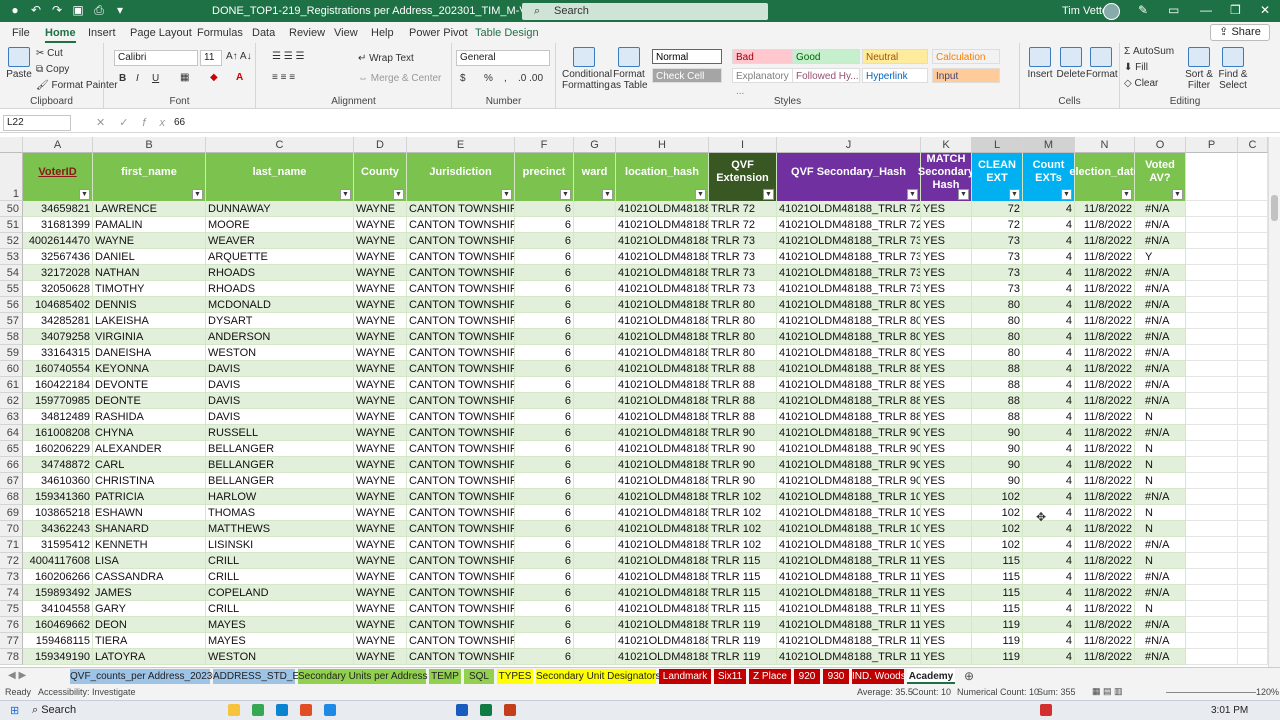  I want to click on tab-insert: Insert, so click(102, 33).